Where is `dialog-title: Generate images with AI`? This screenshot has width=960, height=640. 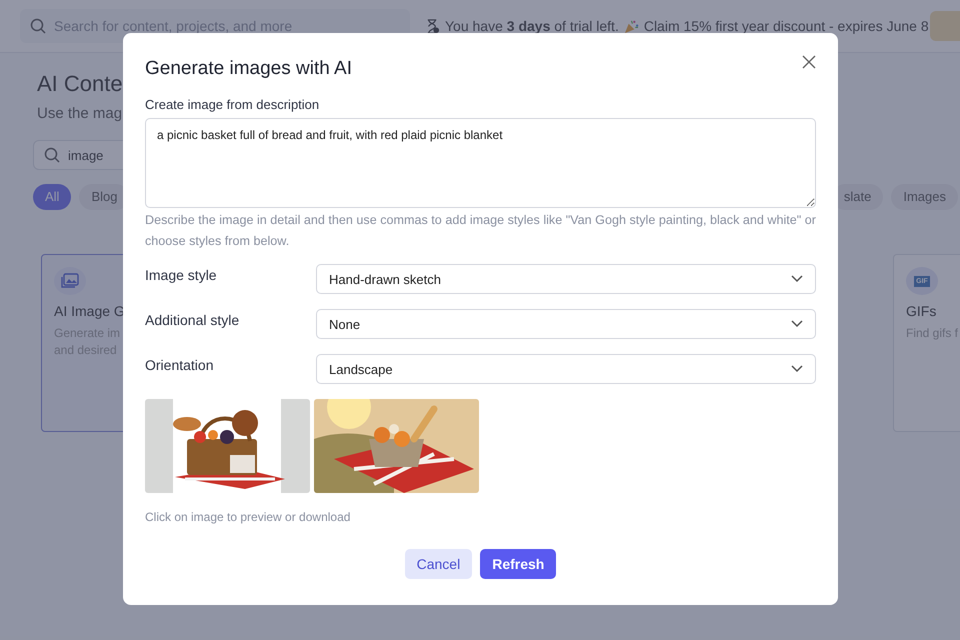 dialog-title: Generate images with AI is located at coordinates (248, 69).